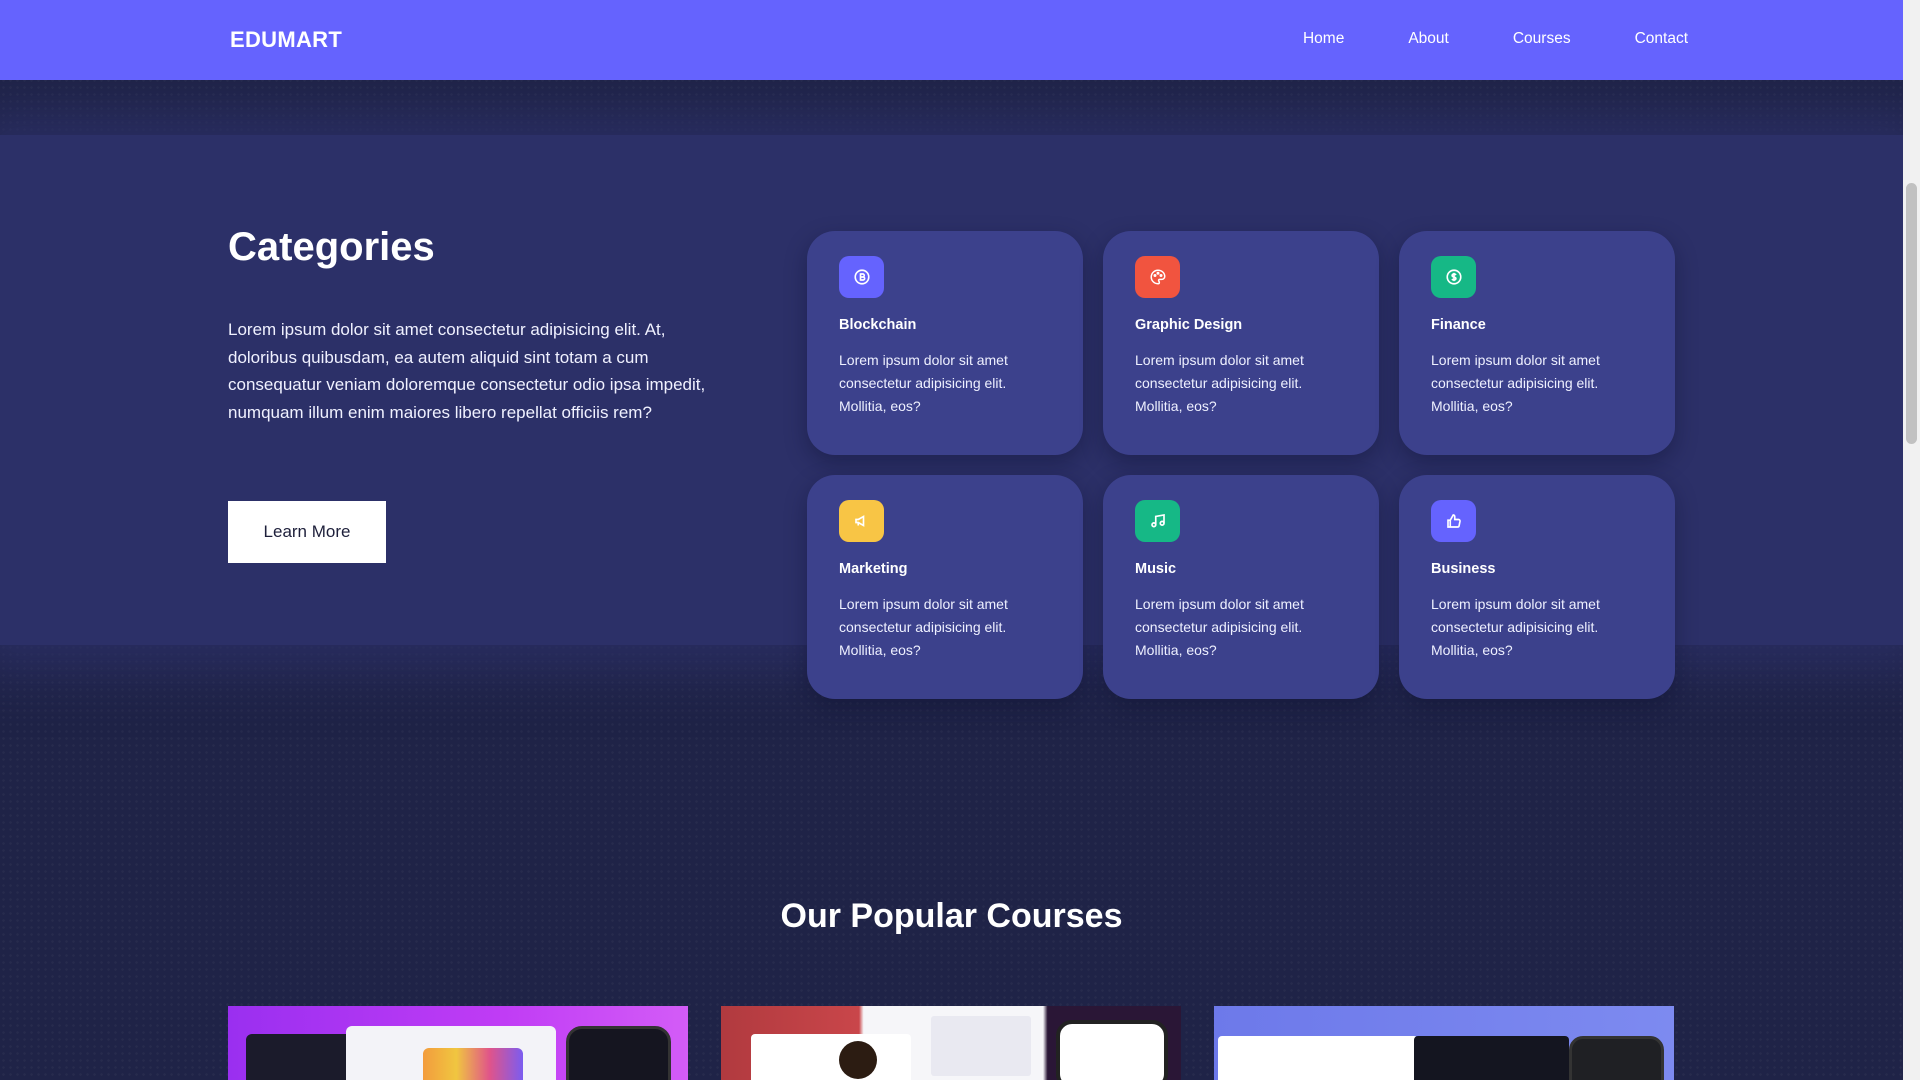  What do you see at coordinates (873, 569) in the screenshot?
I see `category-title: Marketing` at bounding box center [873, 569].